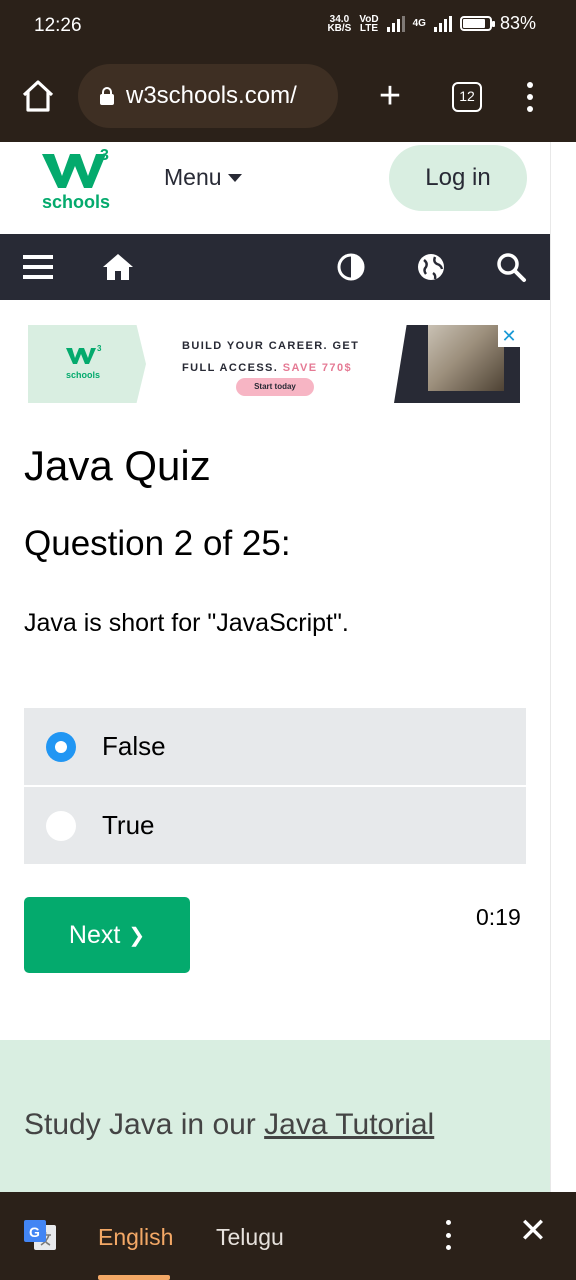  Describe the element at coordinates (128, 825) in the screenshot. I see `answer-label: True` at that location.